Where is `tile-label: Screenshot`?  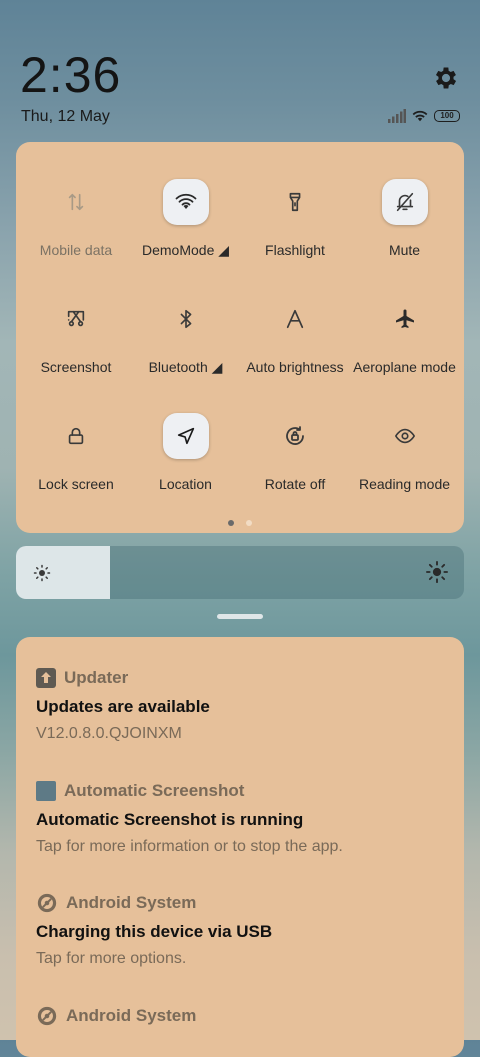
tile-label: Screenshot is located at coordinates (76, 367).